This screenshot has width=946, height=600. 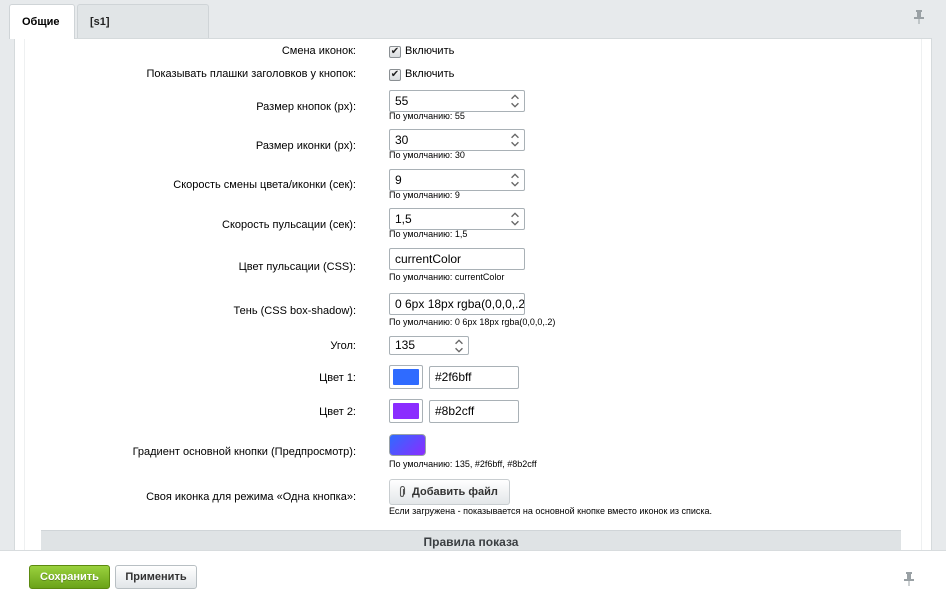 What do you see at coordinates (143, 21) in the screenshot?
I see `tab-s1: [s1]` at bounding box center [143, 21].